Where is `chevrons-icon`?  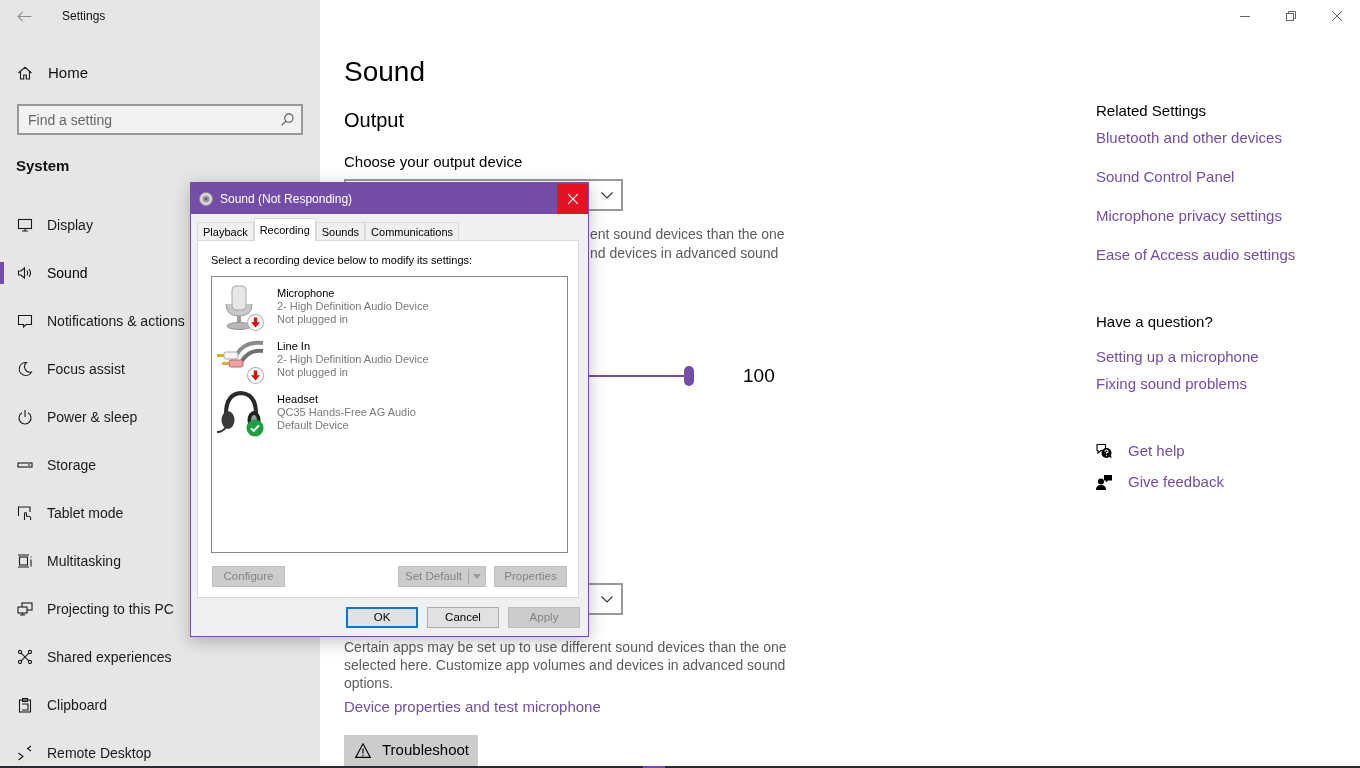
chevrons-icon is located at coordinates (25, 753).